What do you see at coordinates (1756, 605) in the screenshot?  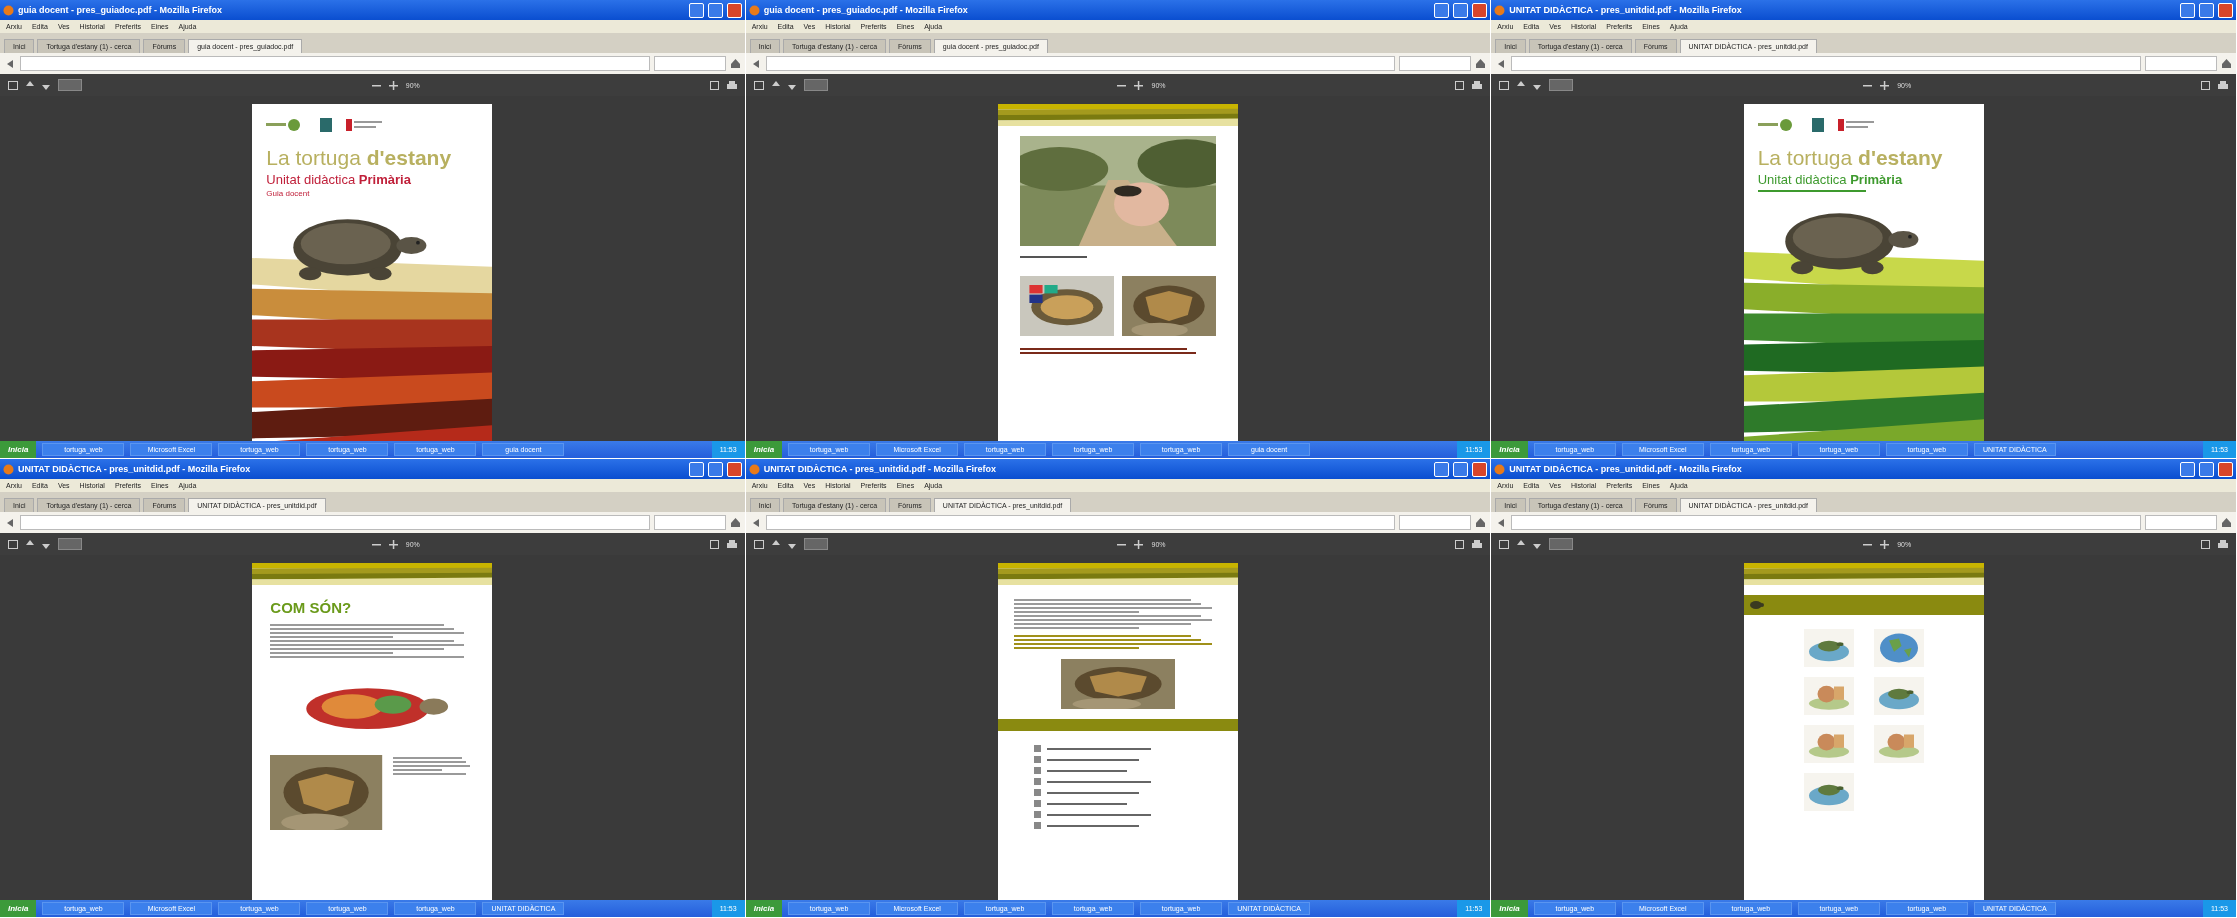 I see `turtle-icon` at bounding box center [1756, 605].